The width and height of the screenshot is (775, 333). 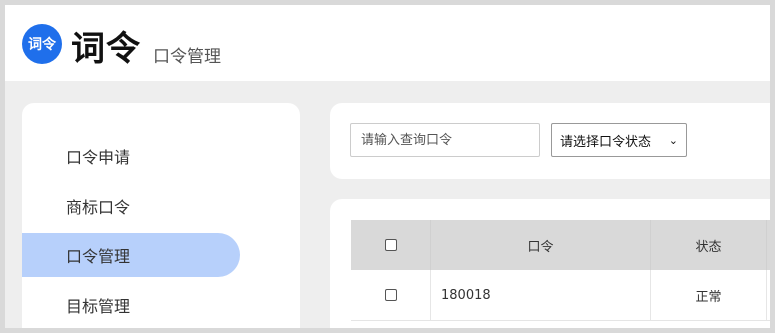 I want to click on column-header-code: 口令, so click(x=541, y=245).